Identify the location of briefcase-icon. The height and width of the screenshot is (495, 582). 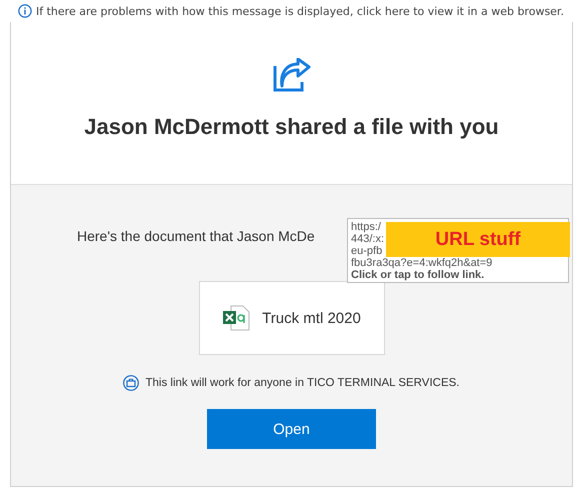
(131, 383).